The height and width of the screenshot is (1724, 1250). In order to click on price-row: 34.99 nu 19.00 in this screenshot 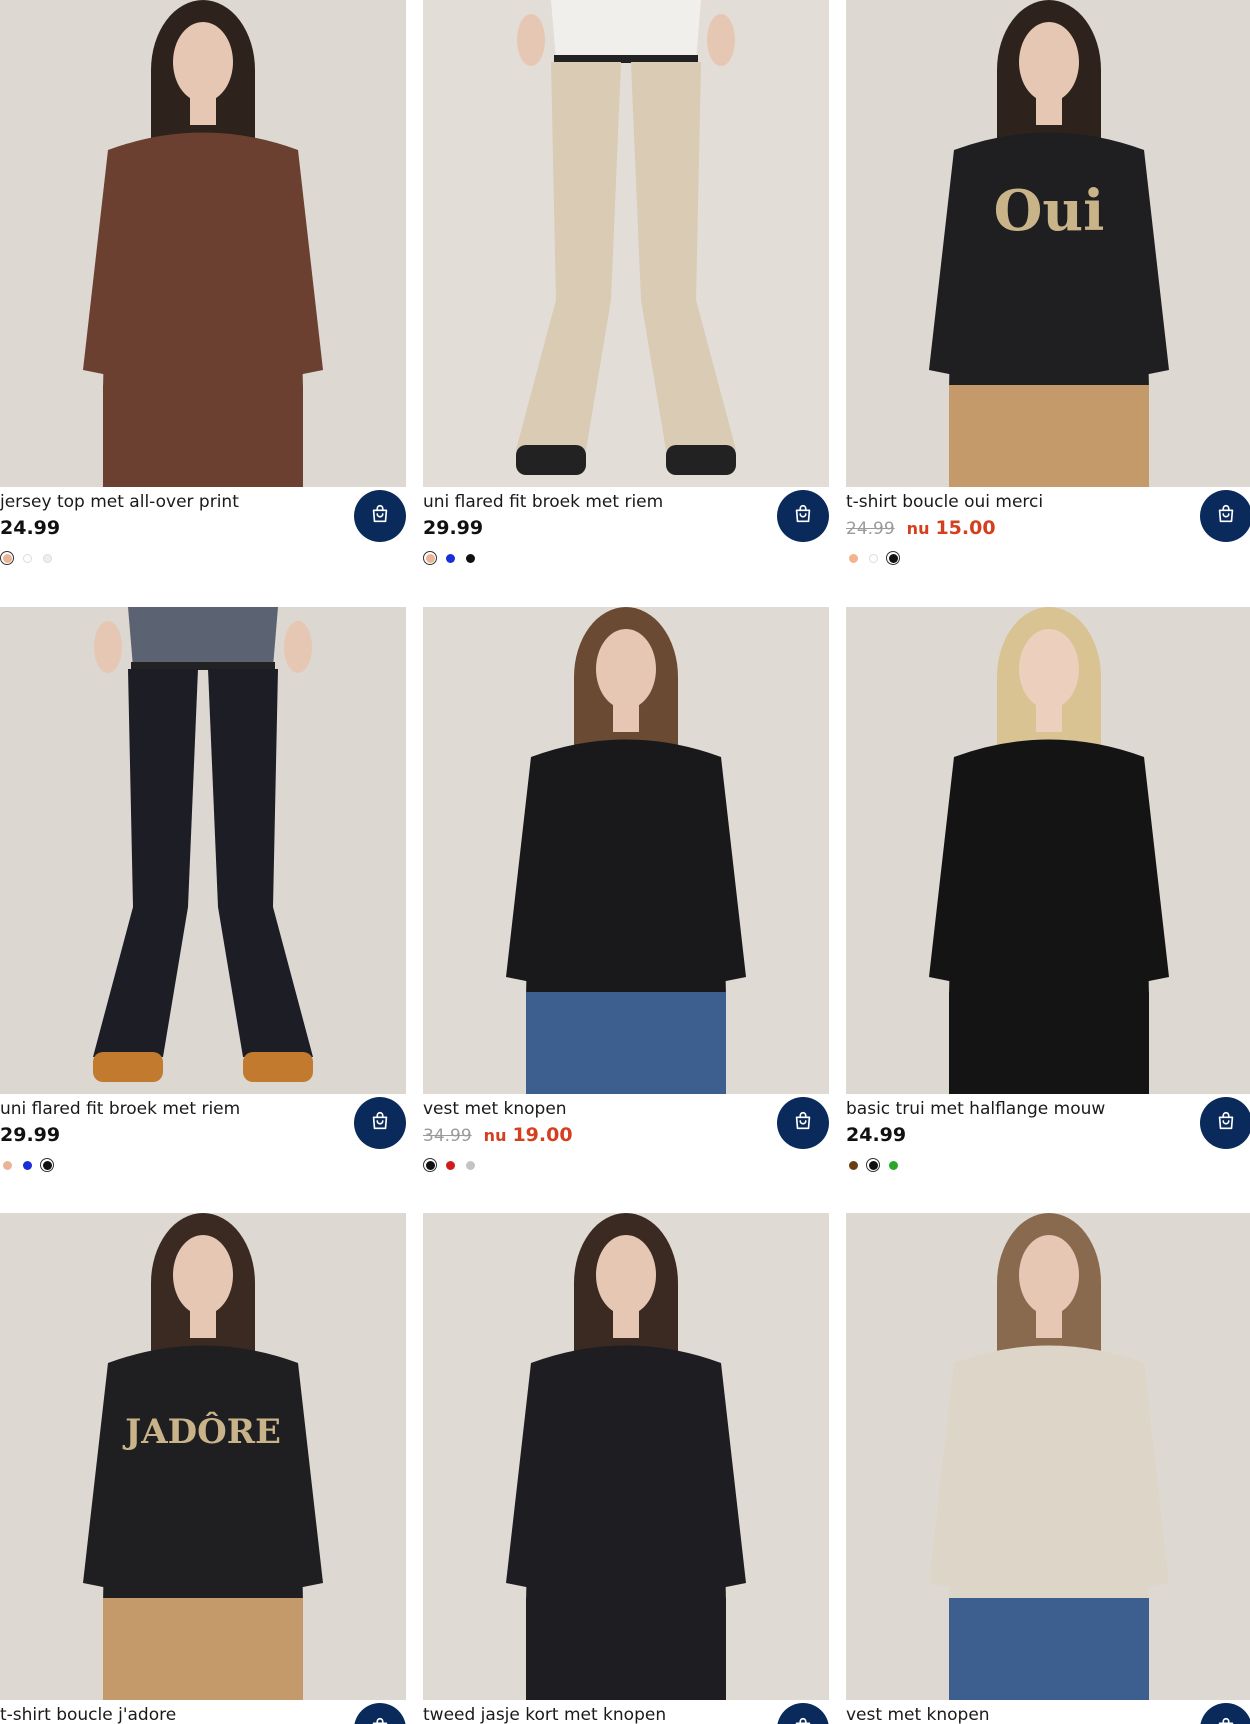, I will do `click(498, 1136)`.